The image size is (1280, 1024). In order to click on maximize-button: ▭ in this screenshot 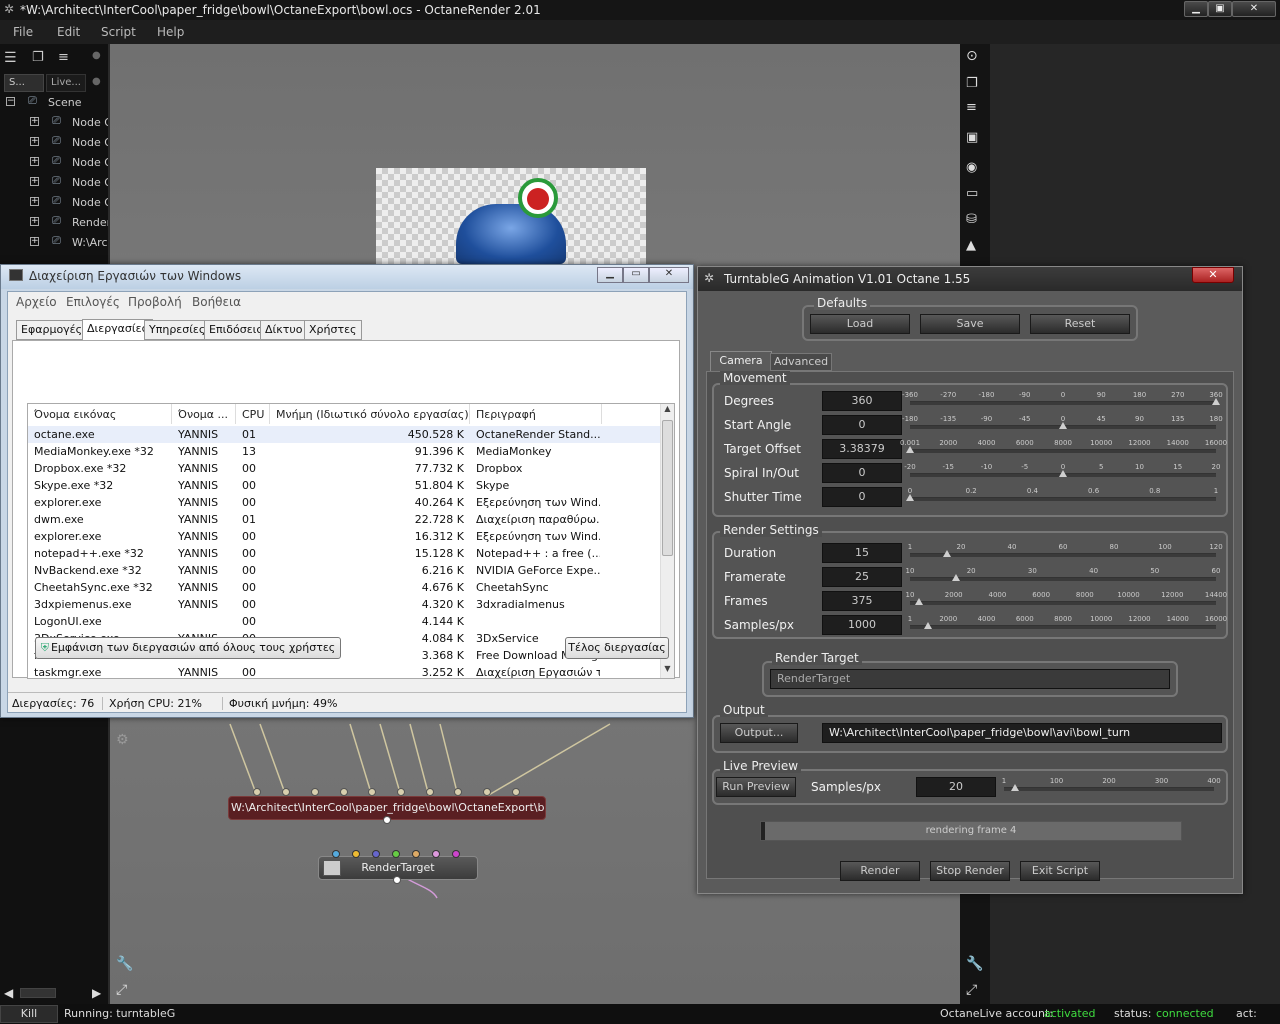, I will do `click(636, 275)`.